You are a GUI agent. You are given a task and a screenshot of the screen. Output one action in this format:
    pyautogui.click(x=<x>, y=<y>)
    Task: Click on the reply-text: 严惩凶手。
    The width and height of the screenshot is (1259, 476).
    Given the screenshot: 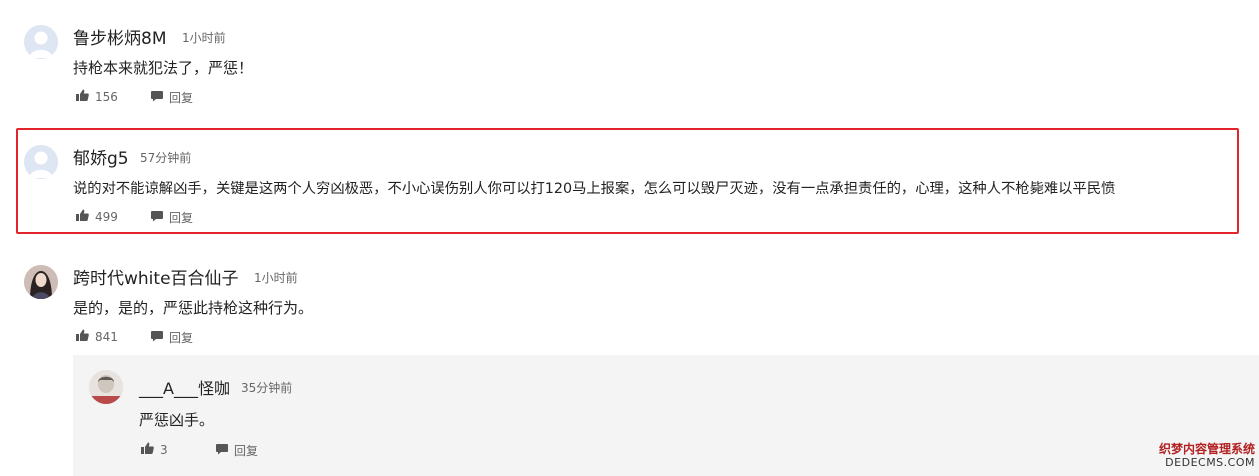 What is the action you would take?
    pyautogui.click(x=177, y=420)
    